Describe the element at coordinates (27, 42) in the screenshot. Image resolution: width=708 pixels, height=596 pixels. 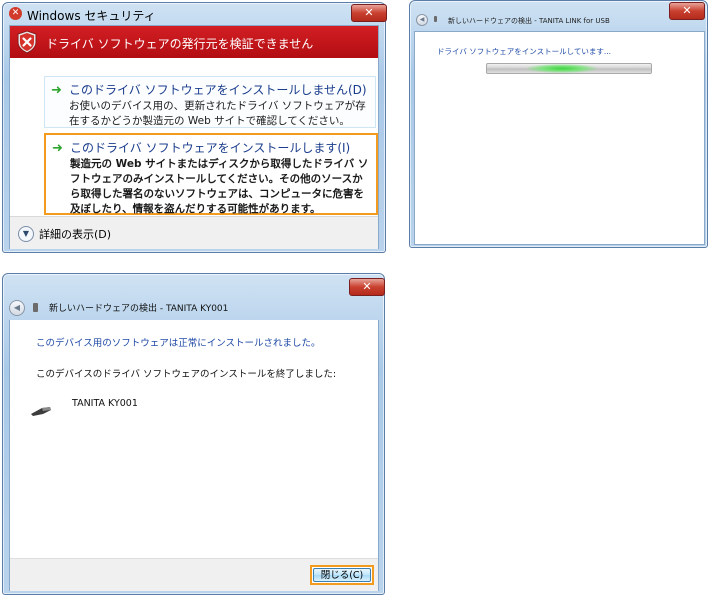
I see `shield-warning-icon` at that location.